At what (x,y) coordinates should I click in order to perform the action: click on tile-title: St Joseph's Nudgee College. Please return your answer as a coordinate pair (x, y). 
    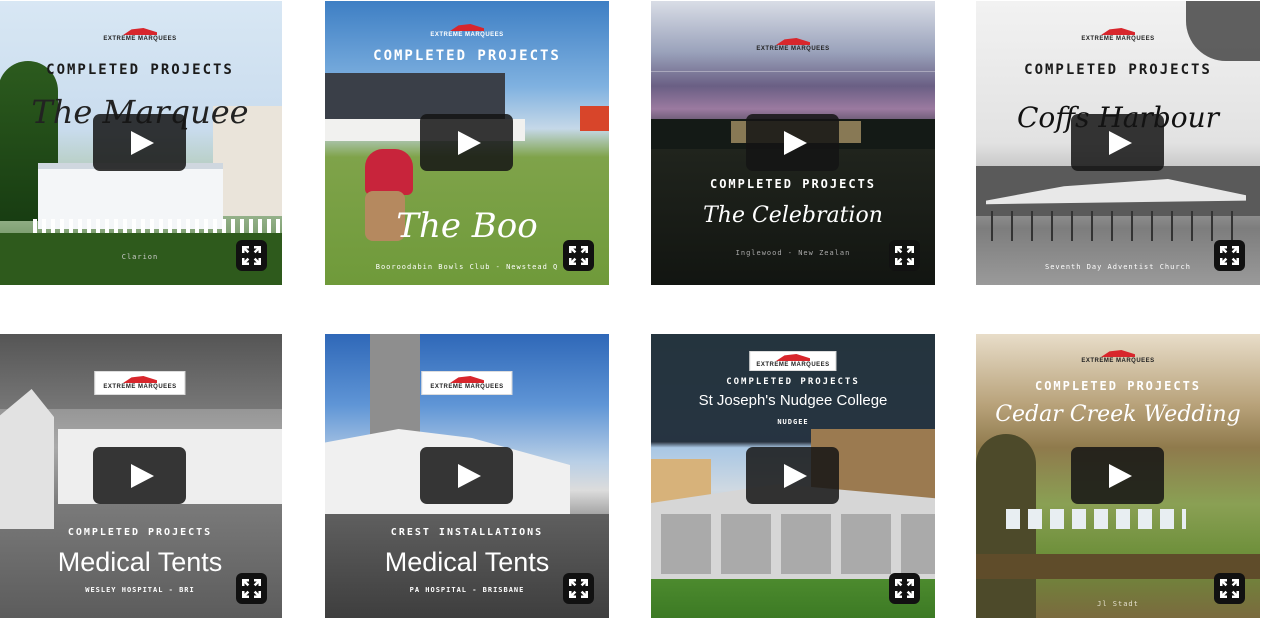
    Looking at the image, I should click on (793, 400).